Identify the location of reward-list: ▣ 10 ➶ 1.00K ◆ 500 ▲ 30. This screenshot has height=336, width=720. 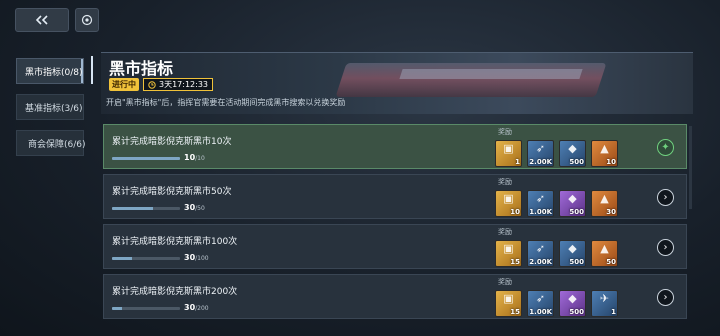
(556, 203).